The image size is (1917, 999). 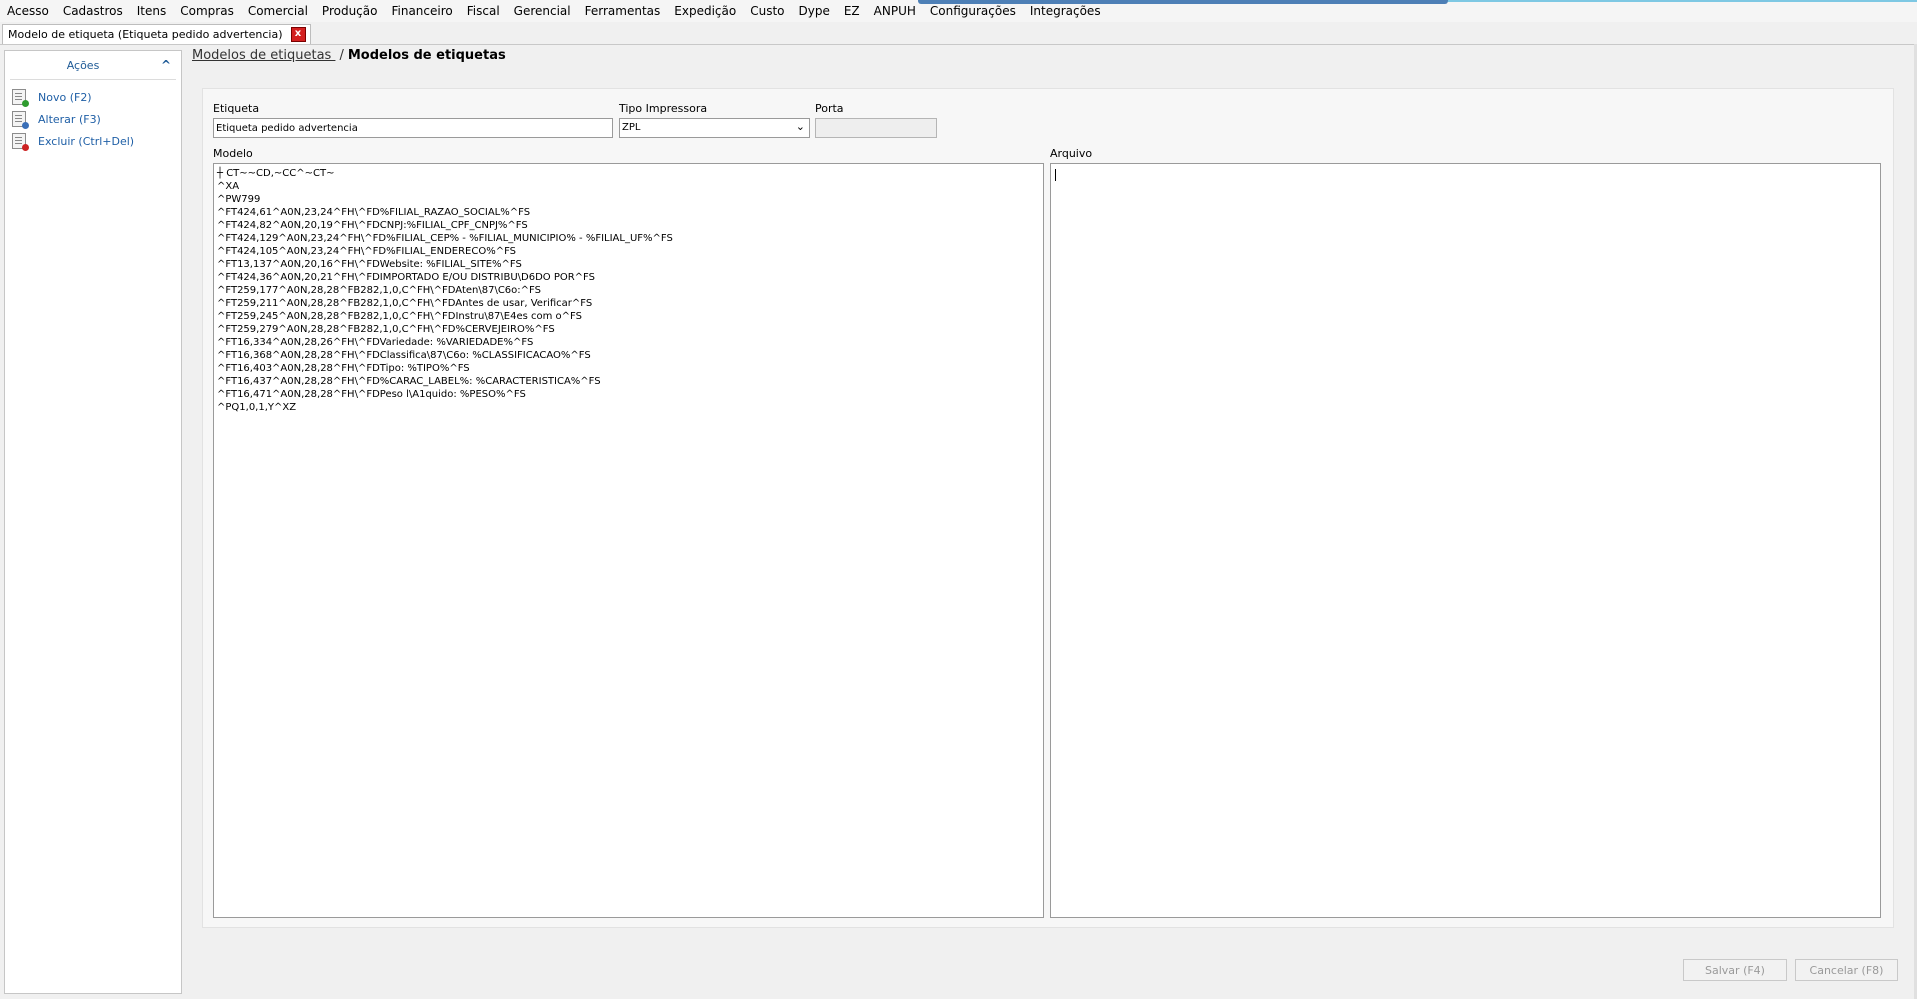 I want to click on menu-custo: Custo, so click(x=767, y=11).